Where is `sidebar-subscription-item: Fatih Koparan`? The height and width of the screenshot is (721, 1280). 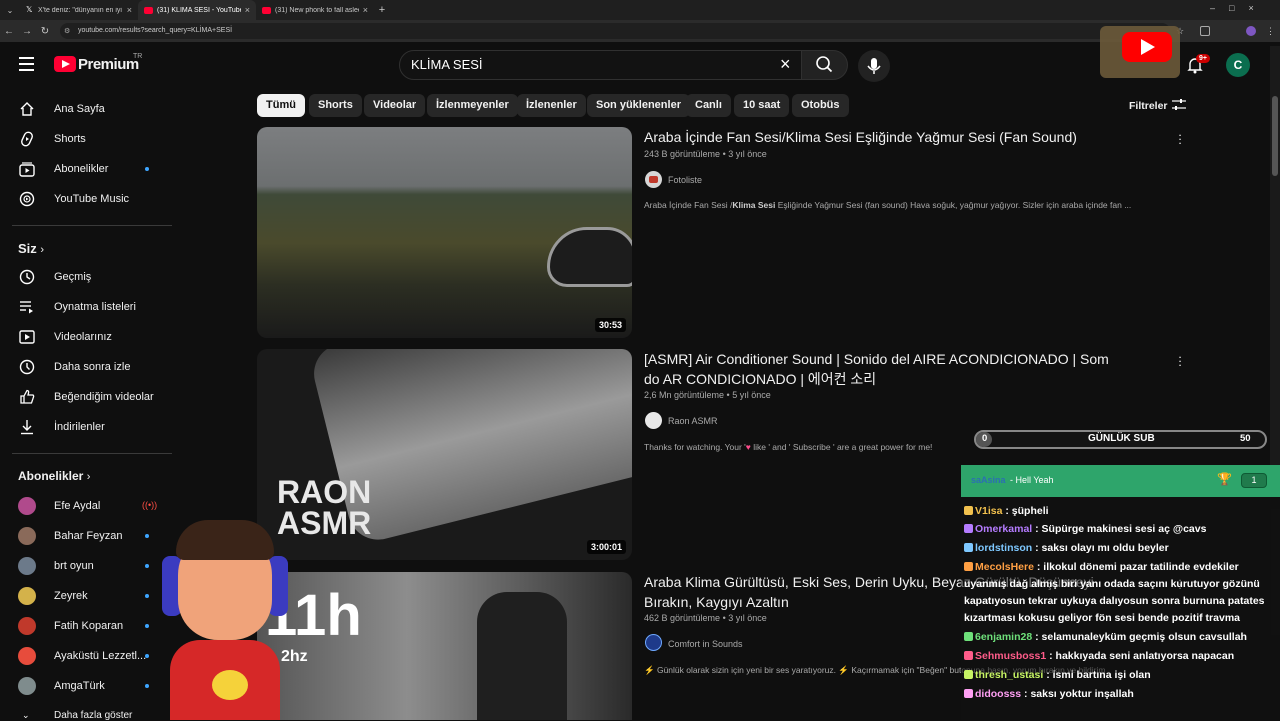 sidebar-subscription-item: Fatih Koparan is located at coordinates (86, 626).